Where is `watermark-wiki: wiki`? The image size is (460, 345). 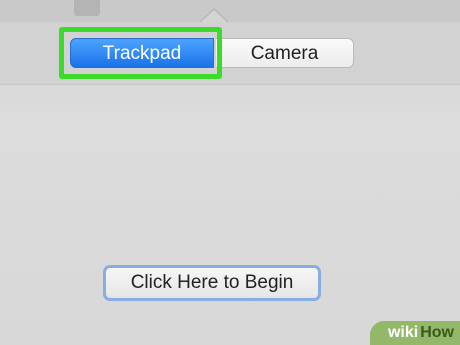
watermark-wiki: wiki is located at coordinates (395, 333).